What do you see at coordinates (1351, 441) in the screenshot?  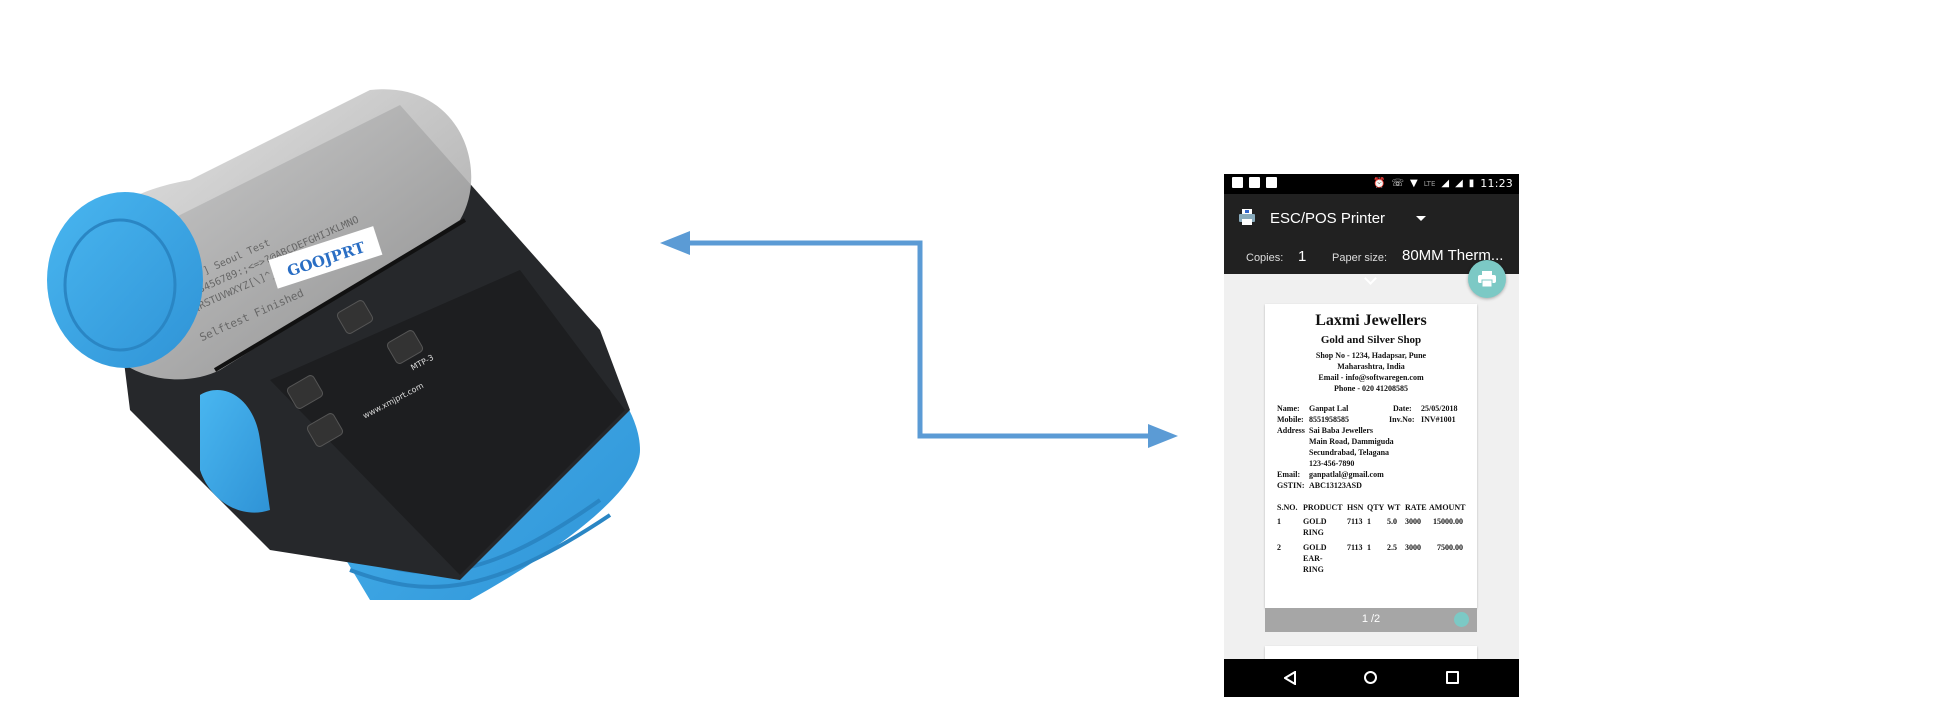 I see `address-value-2: Main Road, Dammiguda` at bounding box center [1351, 441].